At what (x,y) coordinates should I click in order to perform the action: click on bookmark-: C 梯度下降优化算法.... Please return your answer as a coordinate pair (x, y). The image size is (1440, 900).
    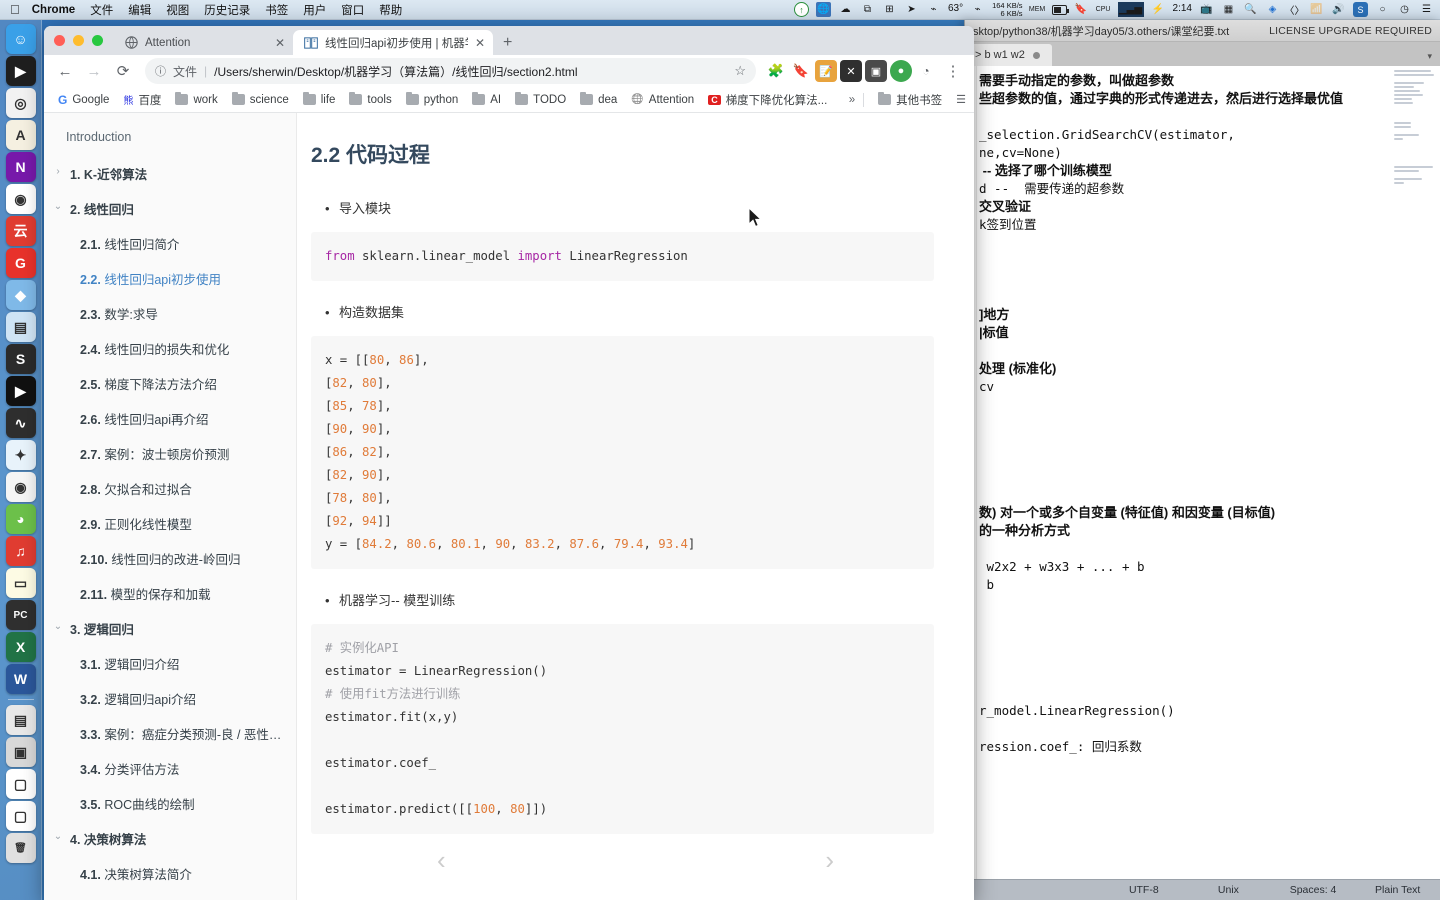
    Looking at the image, I should click on (767, 100).